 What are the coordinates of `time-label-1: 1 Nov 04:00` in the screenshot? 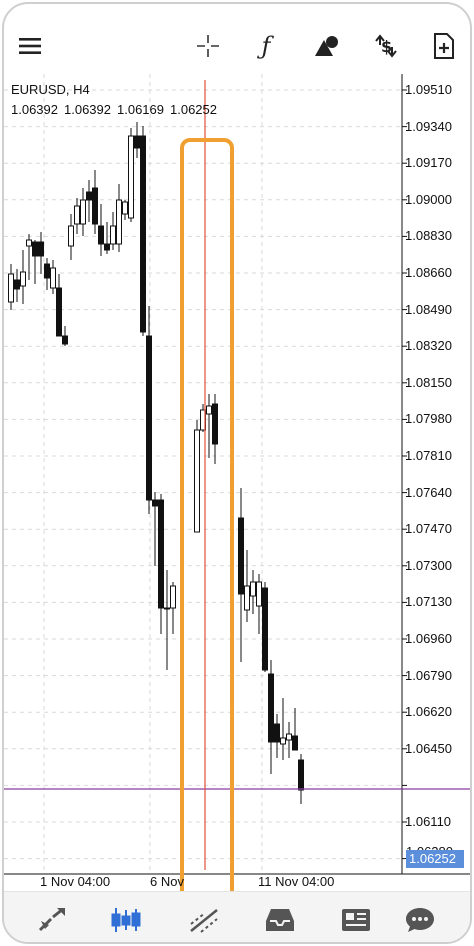 It's located at (75, 881).